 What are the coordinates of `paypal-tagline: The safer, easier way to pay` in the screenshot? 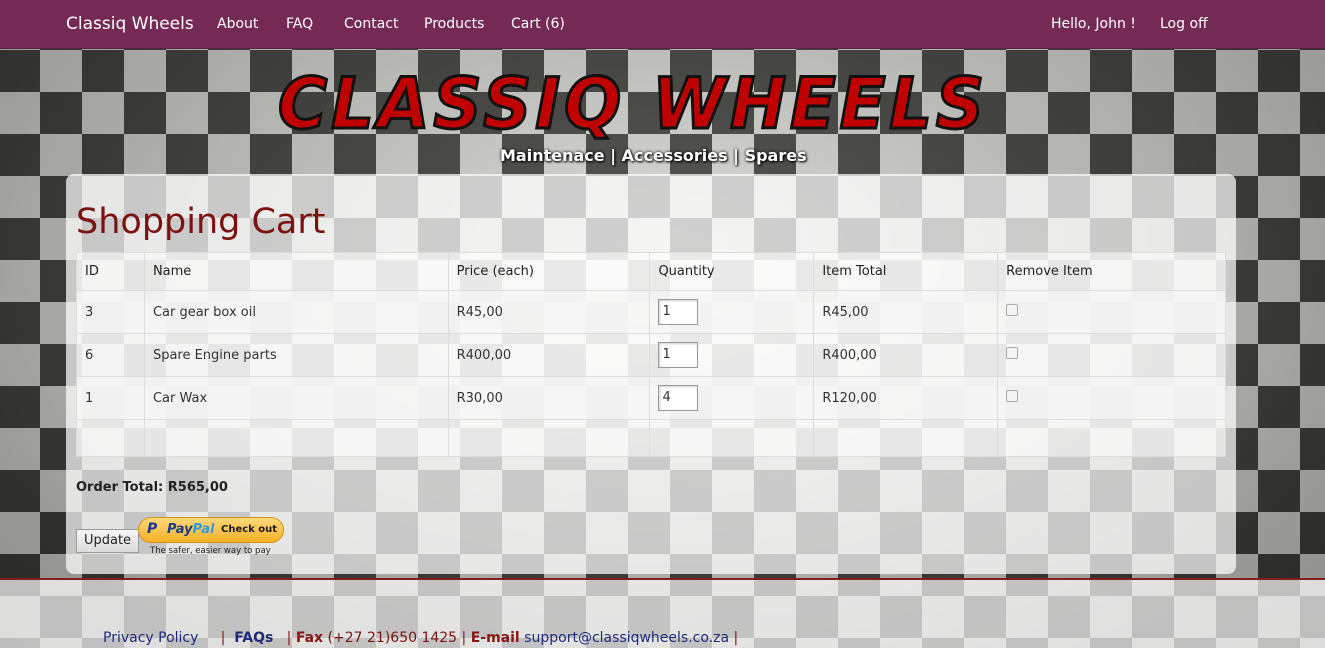 It's located at (210, 551).